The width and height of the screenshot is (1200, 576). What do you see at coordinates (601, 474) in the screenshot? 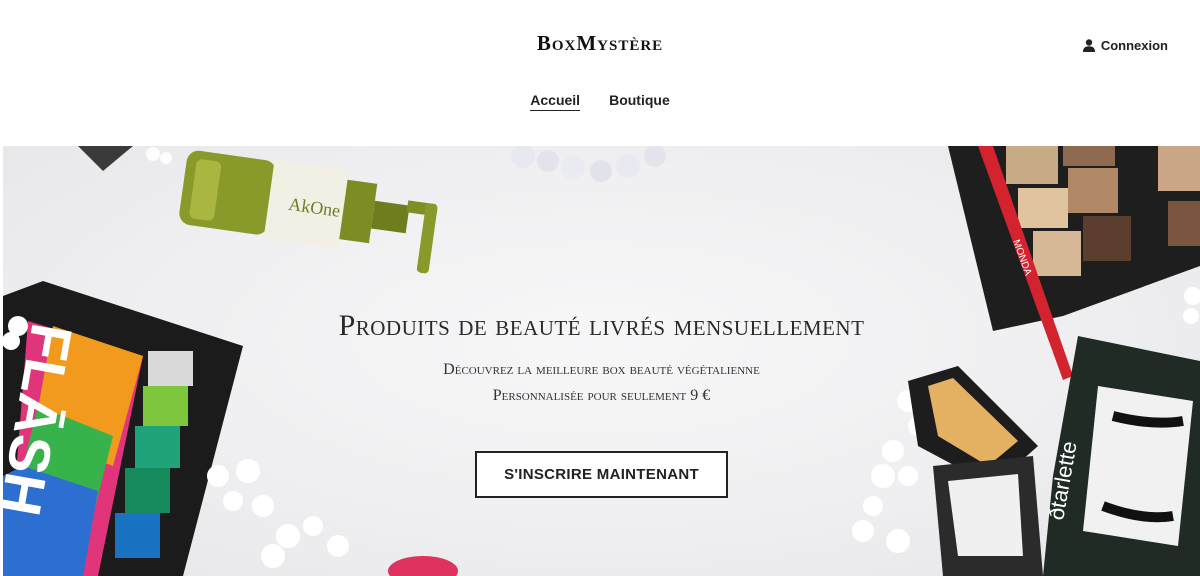
I see `signup-button: S'INSCRIRE MAINTENANT` at bounding box center [601, 474].